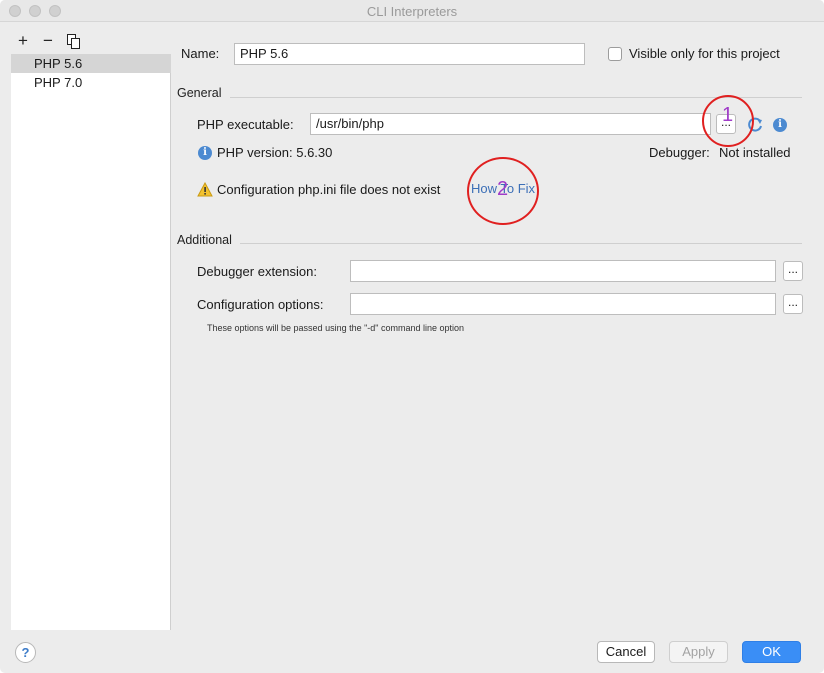  I want to click on window-title: CLI Interpreters, so click(412, 11).